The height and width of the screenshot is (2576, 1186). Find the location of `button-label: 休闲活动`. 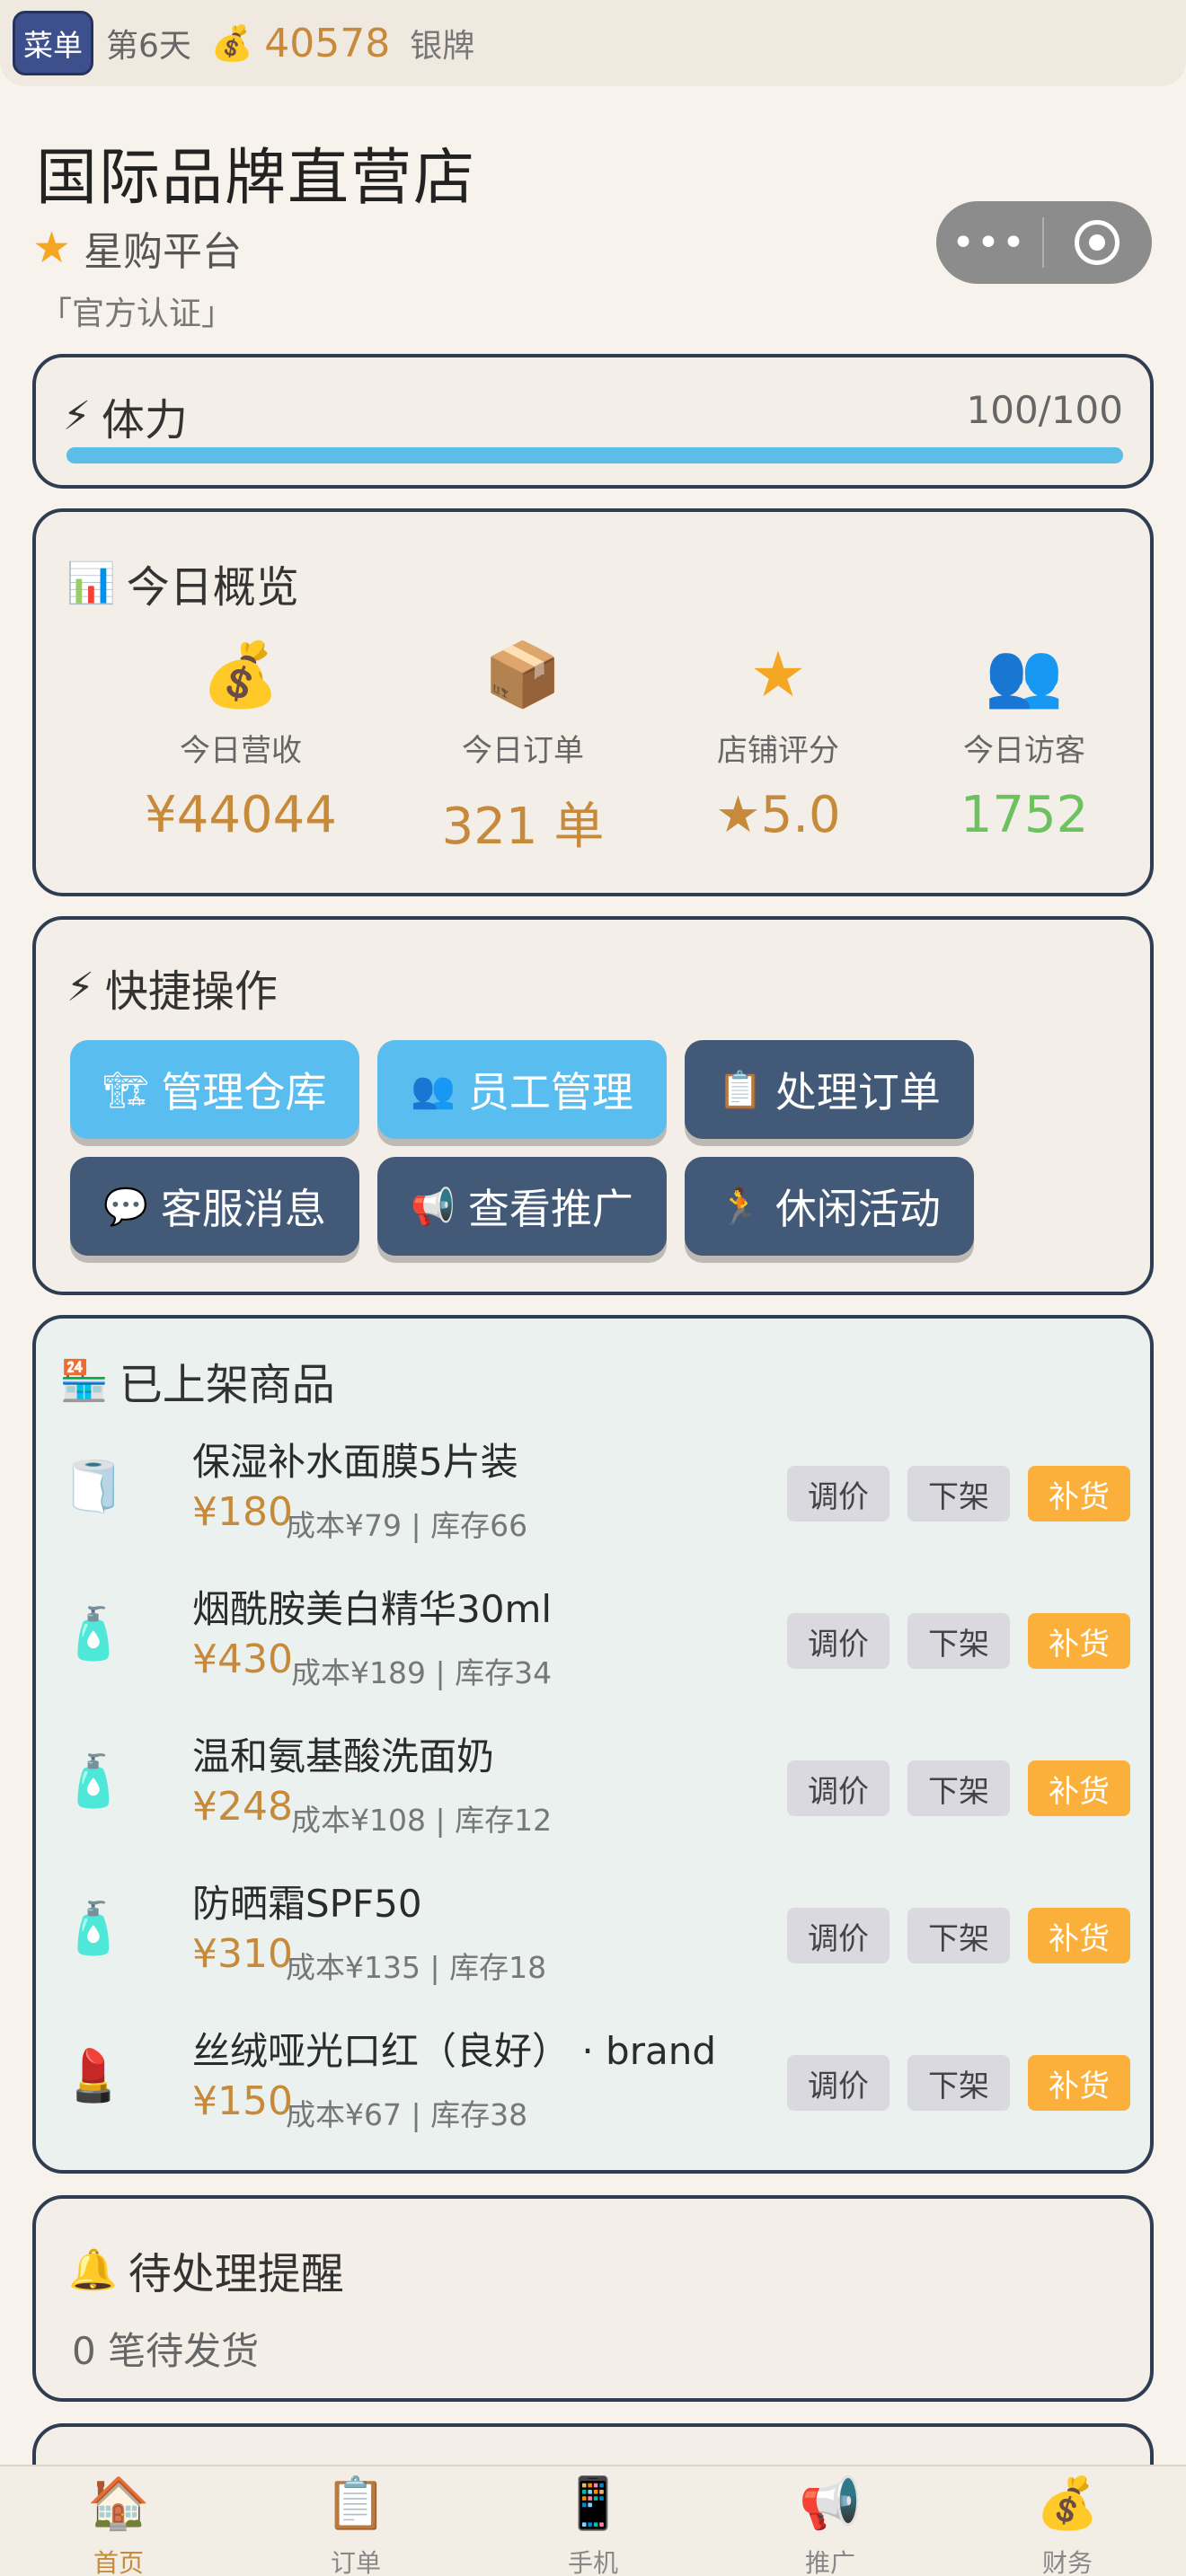

button-label: 休闲活动 is located at coordinates (857, 1209).